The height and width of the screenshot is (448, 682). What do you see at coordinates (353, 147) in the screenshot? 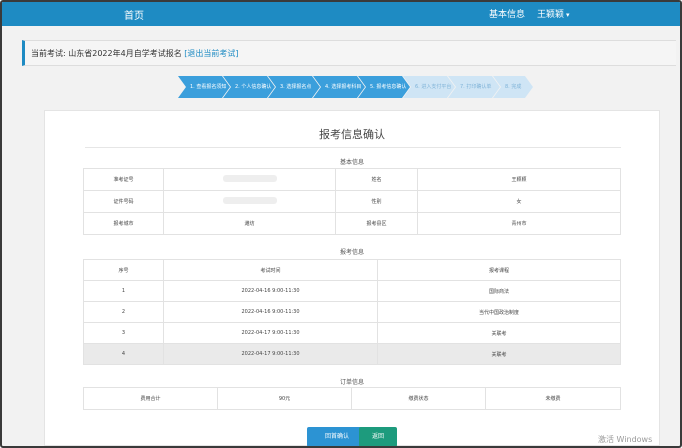
I see `title-divider` at bounding box center [353, 147].